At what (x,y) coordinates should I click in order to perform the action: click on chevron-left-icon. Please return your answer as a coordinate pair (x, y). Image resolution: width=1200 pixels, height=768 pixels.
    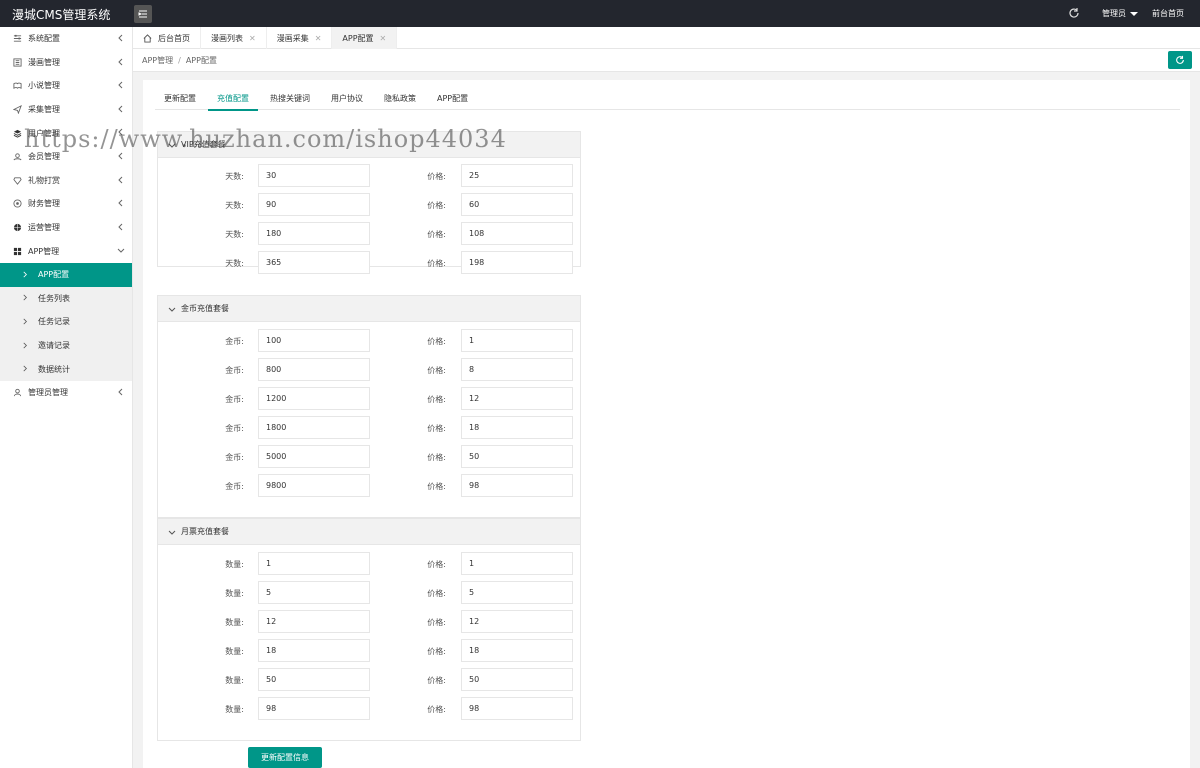
    Looking at the image, I should click on (121, 227).